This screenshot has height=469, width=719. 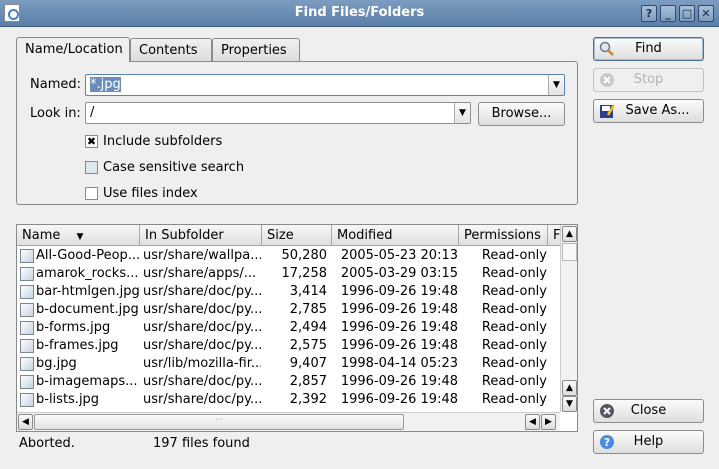 What do you see at coordinates (47, 443) in the screenshot?
I see `status-state: Aborted.` at bounding box center [47, 443].